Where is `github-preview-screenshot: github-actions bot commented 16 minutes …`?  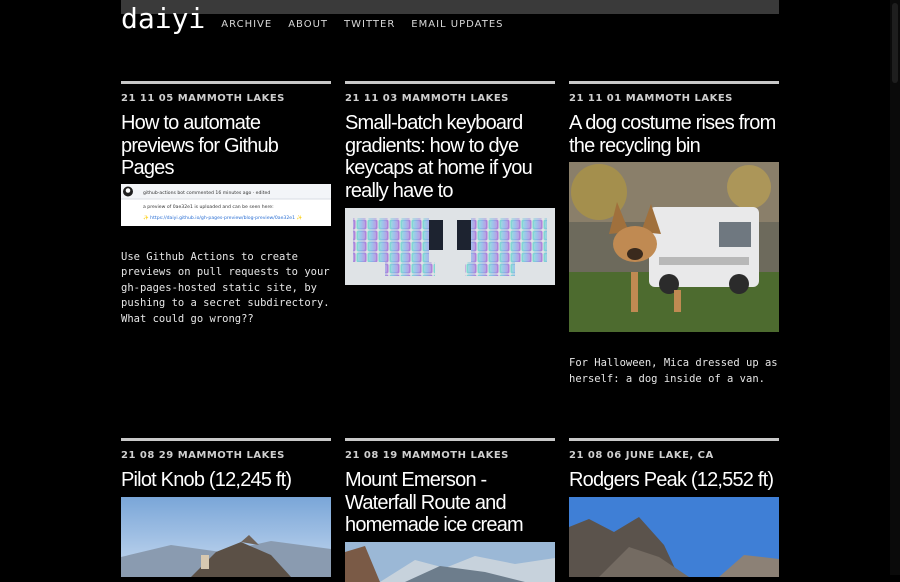
github-preview-screenshot: github-actions bot commented 16 minutes … is located at coordinates (226, 204).